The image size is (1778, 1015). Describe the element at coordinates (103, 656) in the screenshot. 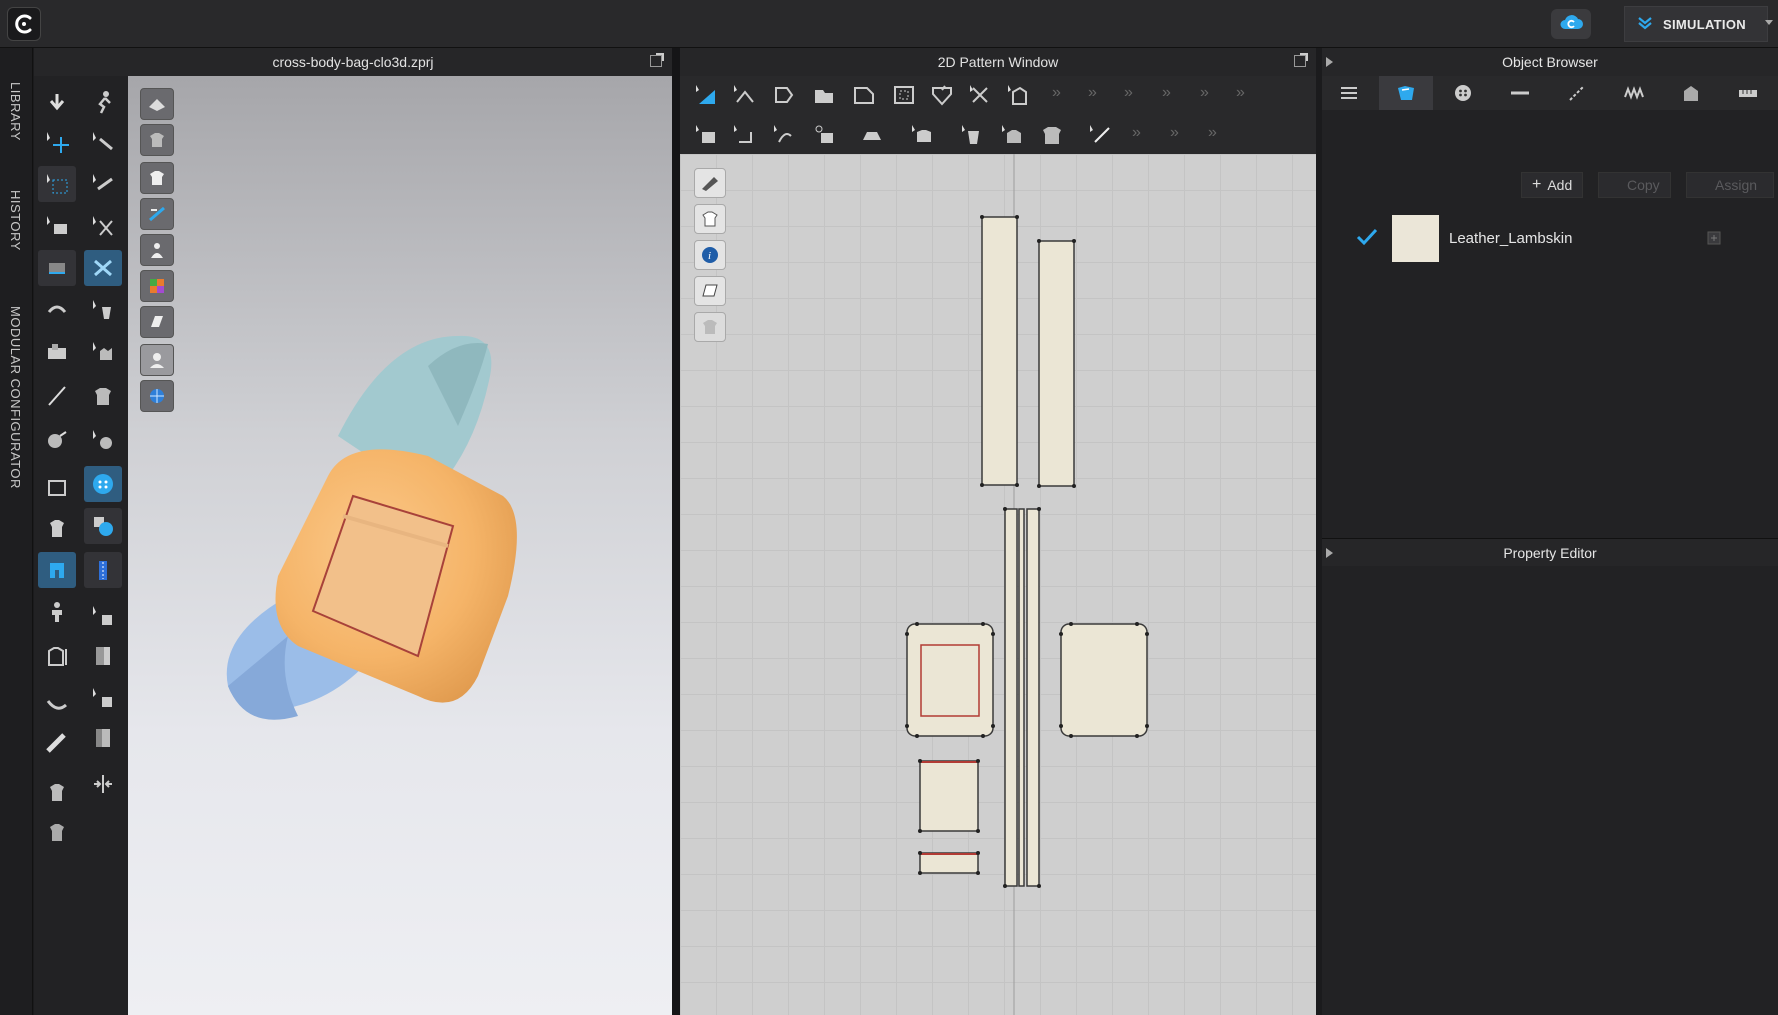

I see `graphic-tool-icon` at that location.